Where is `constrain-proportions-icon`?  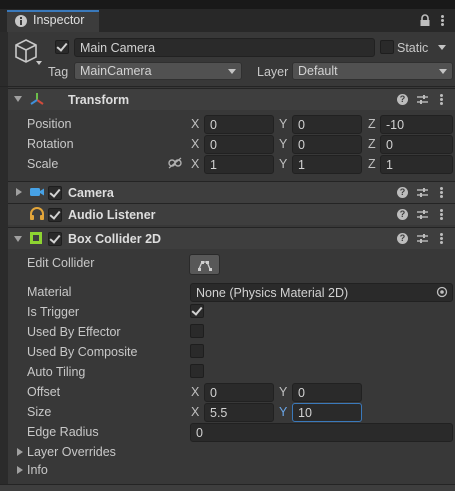
constrain-proportions-icon is located at coordinates (175, 163).